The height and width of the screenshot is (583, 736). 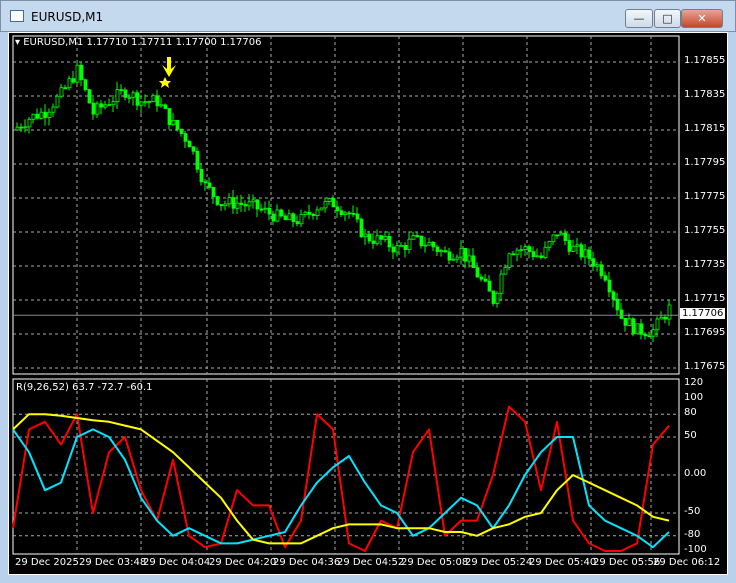 I want to click on close-button: ✕, so click(x=702, y=18).